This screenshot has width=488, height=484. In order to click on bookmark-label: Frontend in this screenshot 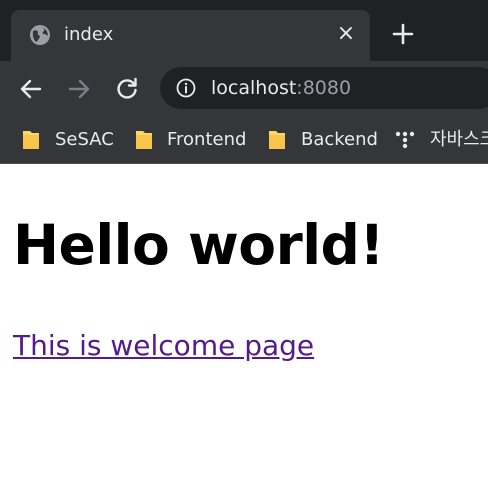, I will do `click(207, 139)`.